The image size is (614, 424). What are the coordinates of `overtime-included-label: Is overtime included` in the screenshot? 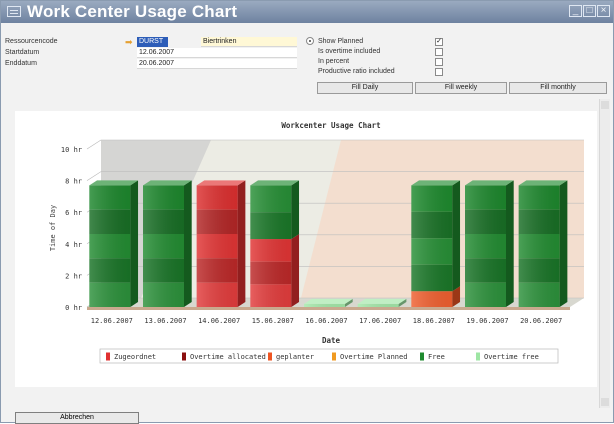 It's located at (349, 51).